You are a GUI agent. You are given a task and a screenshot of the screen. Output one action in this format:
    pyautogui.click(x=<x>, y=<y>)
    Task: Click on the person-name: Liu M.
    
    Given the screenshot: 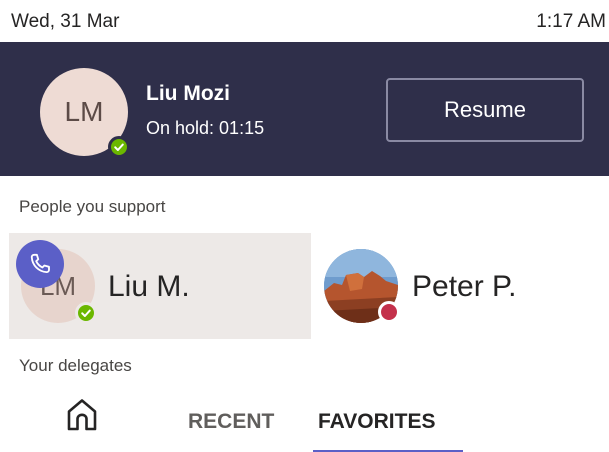 What is the action you would take?
    pyautogui.click(x=149, y=286)
    